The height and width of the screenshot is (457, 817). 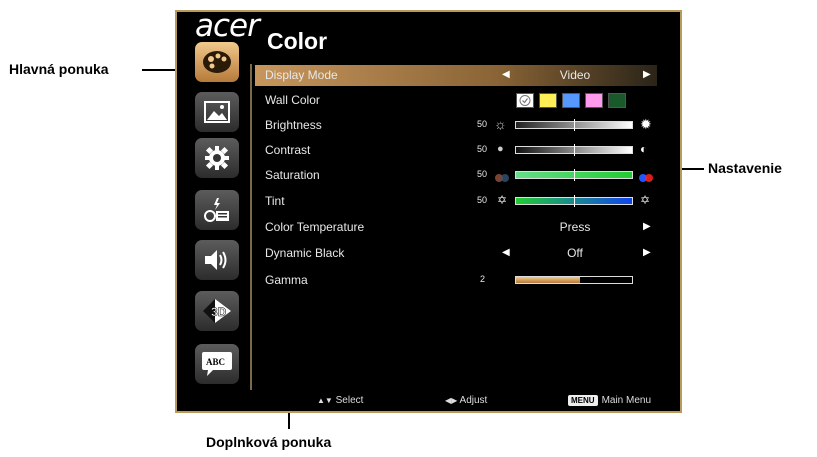 What do you see at coordinates (456, 253) in the screenshot?
I see `row-dynamic-black: Dynamic Black ◀ Off ▶` at bounding box center [456, 253].